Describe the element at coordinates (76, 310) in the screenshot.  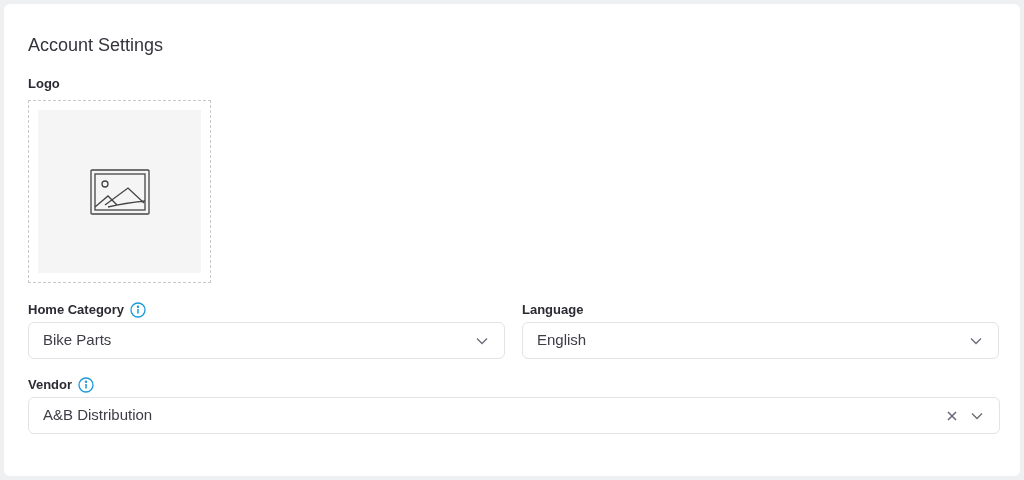
I see `field-label: Home Category` at that location.